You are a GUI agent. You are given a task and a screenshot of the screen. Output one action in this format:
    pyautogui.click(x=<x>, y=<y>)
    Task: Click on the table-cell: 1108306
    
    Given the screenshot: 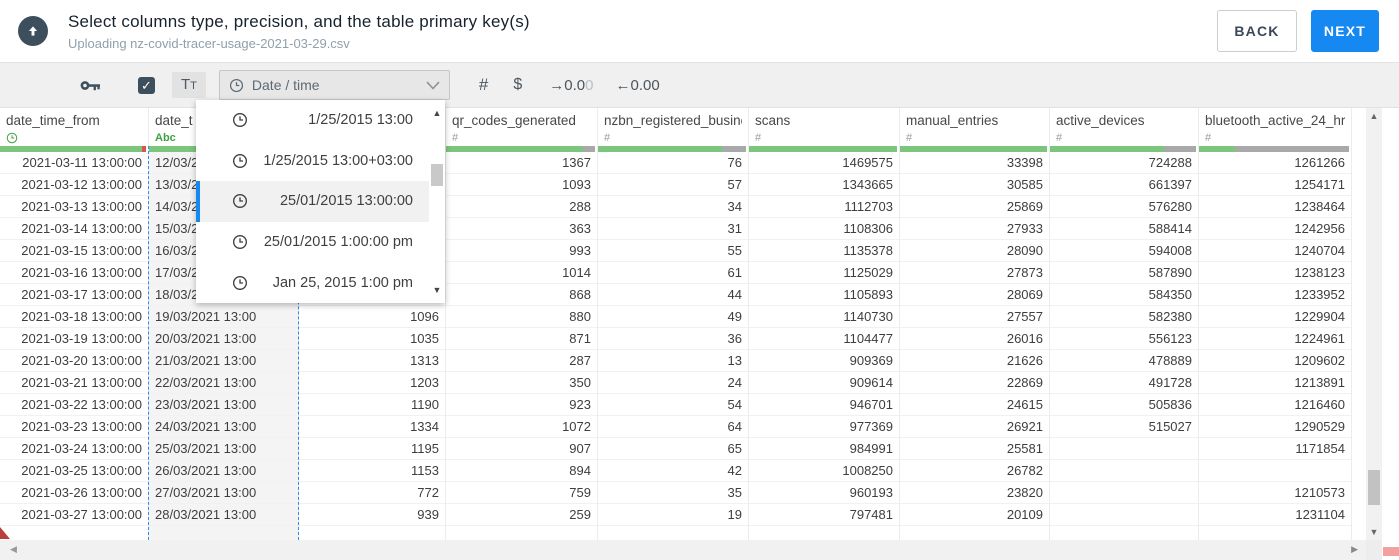 What is the action you would take?
    pyautogui.click(x=824, y=229)
    